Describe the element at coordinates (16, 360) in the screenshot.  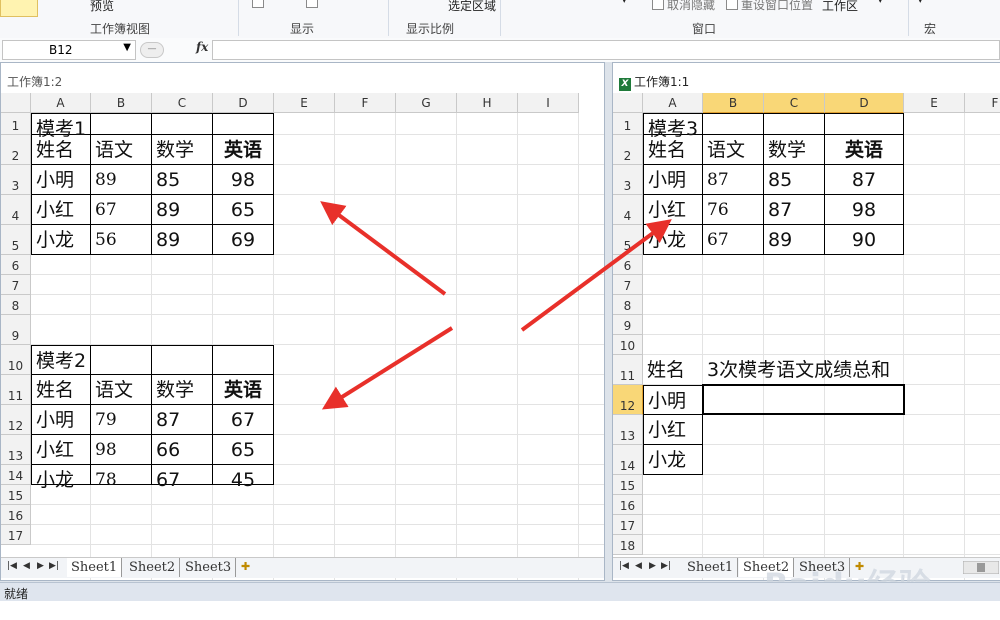
I see `row-header-10: 10` at that location.